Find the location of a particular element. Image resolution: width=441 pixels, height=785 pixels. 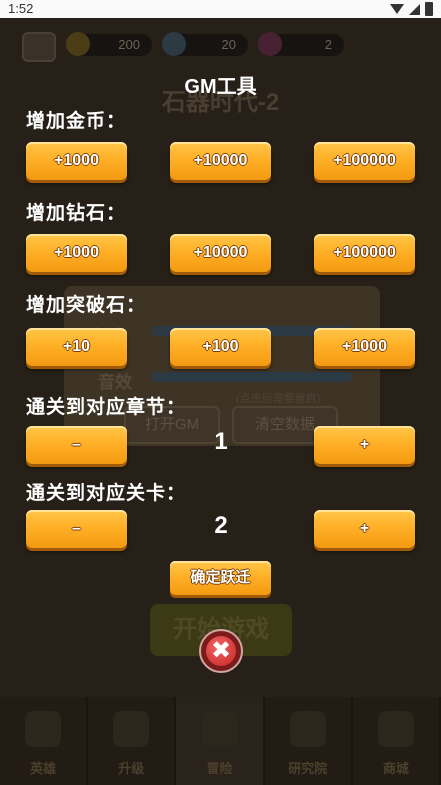

battery-icon is located at coordinates (429, 9).